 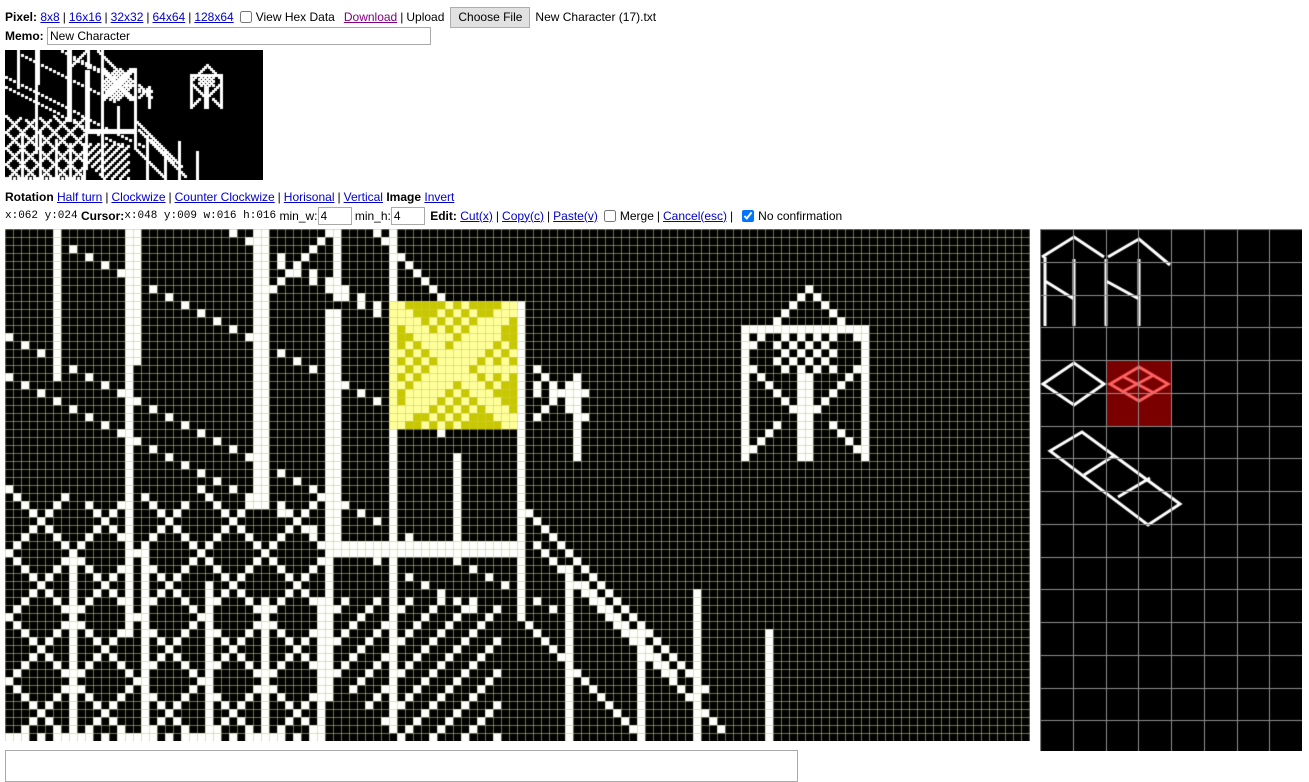 I want to click on copy-link: Copy(c), so click(x=523, y=216).